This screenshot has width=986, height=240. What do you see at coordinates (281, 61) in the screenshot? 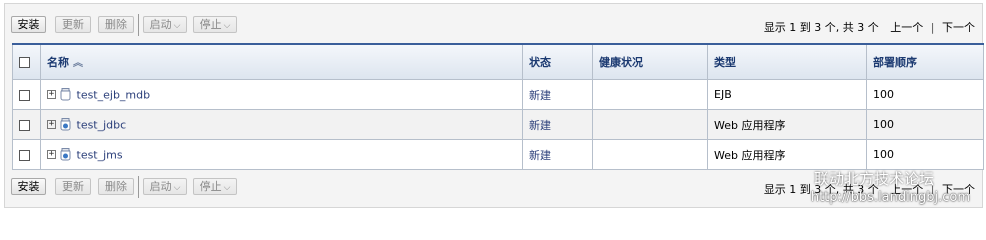
I see `column-header-name: 名称 ︽` at bounding box center [281, 61].